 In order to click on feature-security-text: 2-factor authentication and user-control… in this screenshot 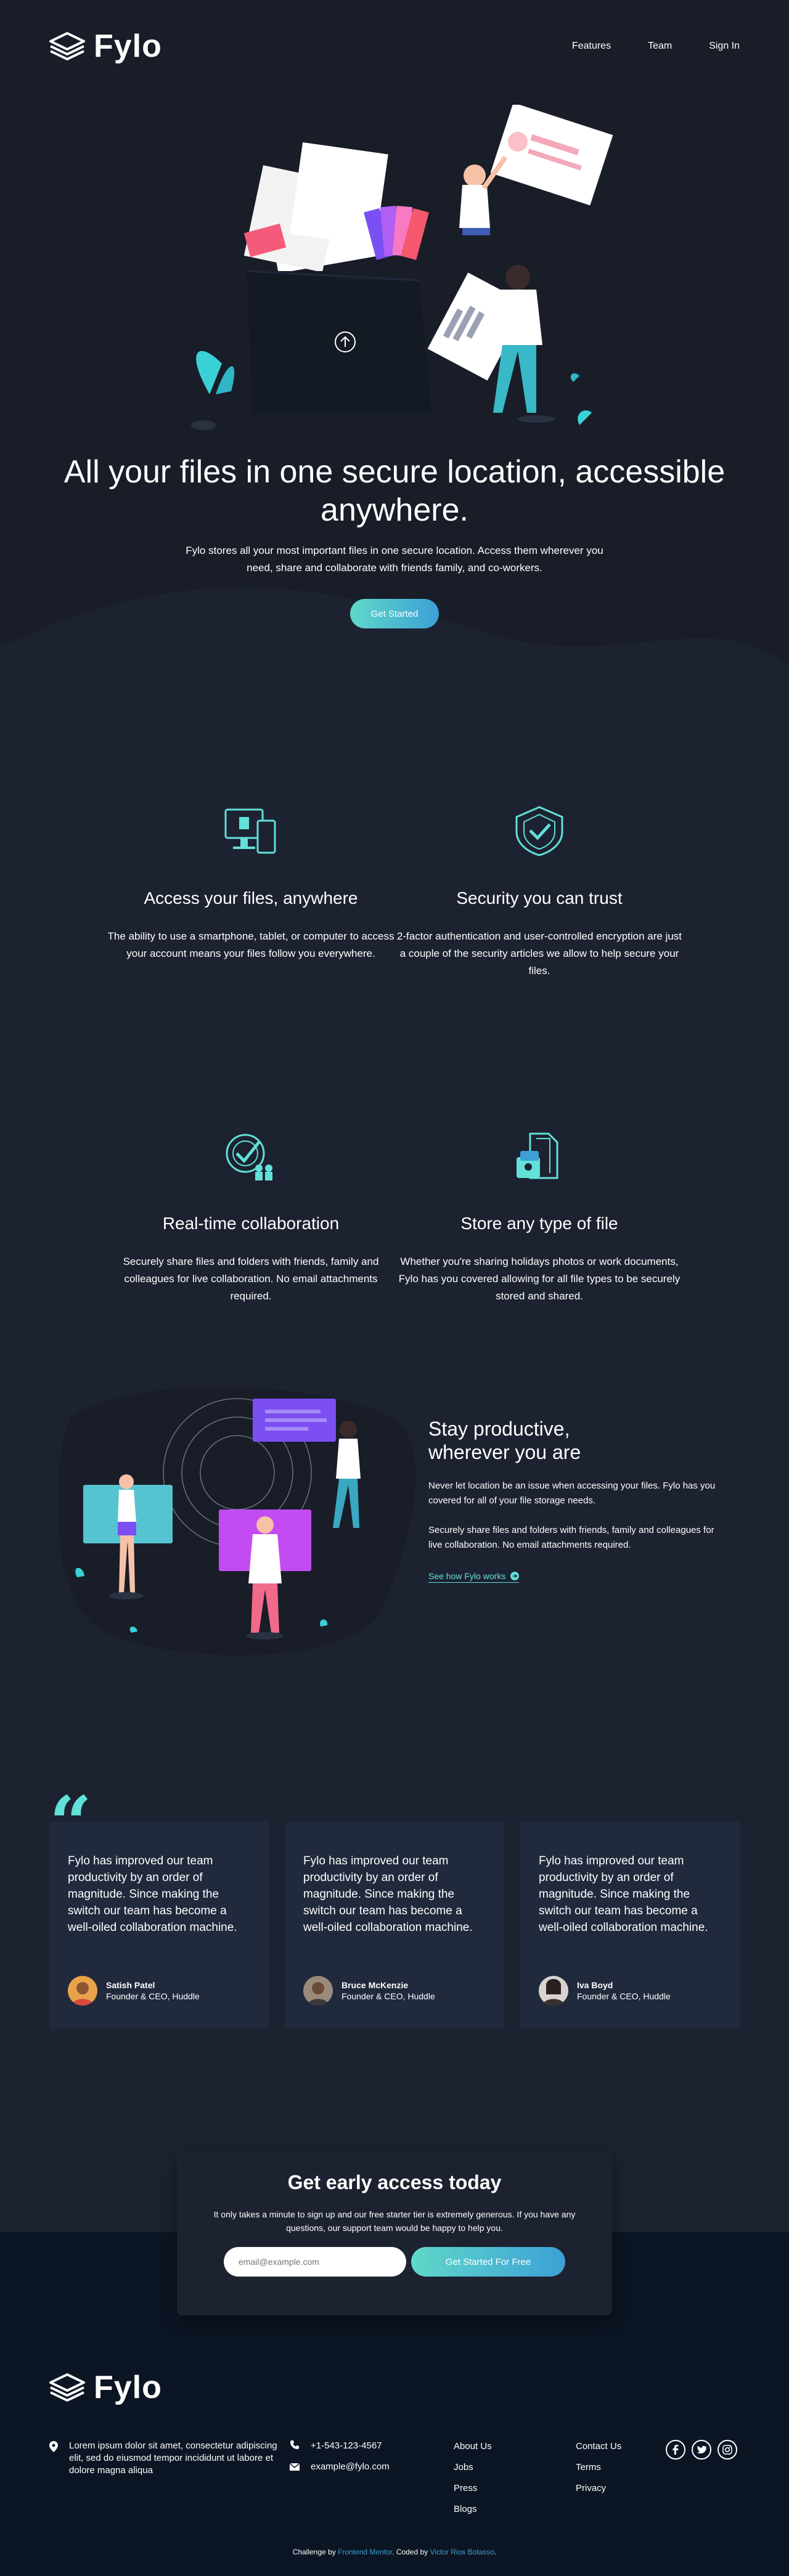, I will do `click(539, 953)`.